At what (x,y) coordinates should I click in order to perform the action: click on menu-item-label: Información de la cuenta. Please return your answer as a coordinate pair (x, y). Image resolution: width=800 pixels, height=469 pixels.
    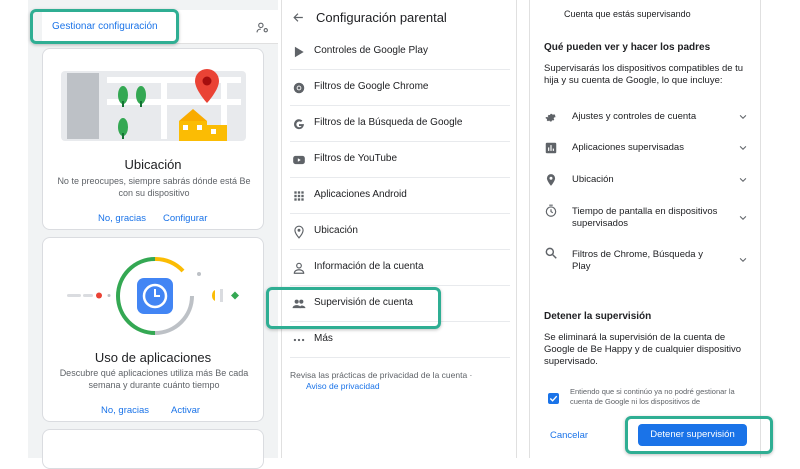
    Looking at the image, I should click on (369, 266).